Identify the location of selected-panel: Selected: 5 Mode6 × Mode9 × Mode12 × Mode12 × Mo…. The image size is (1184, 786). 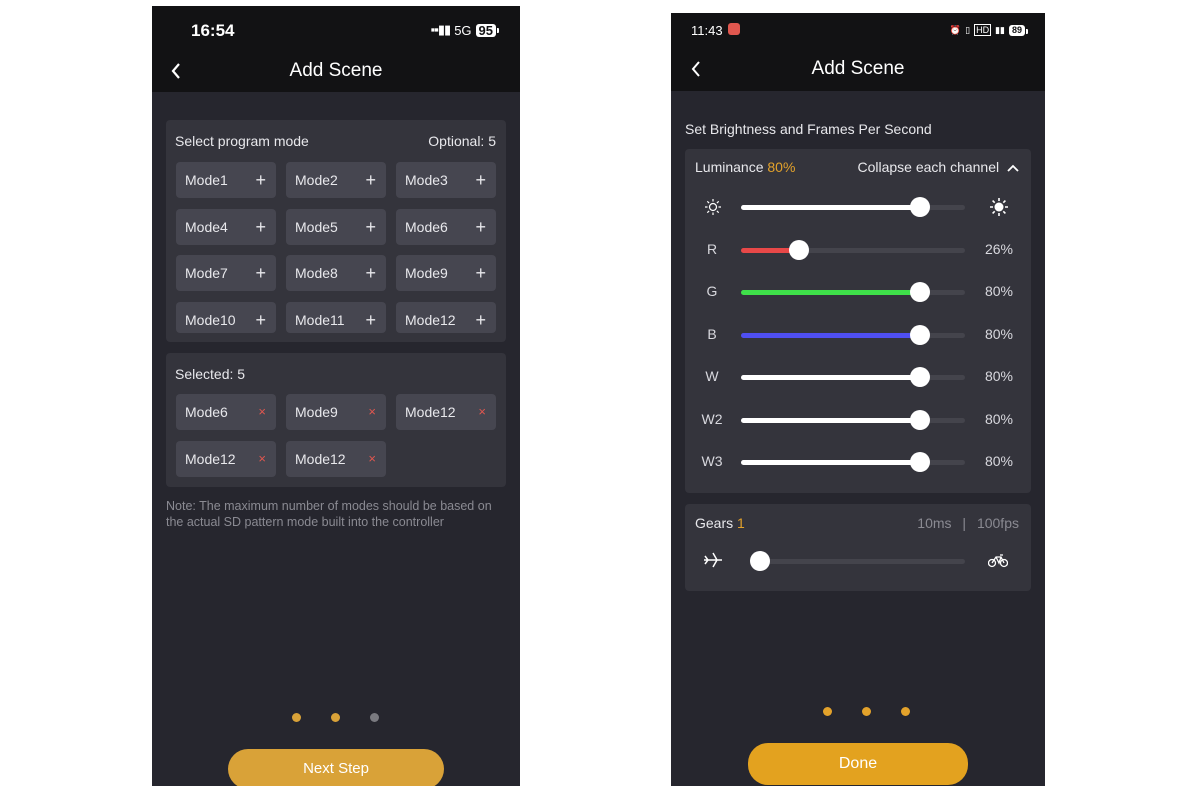
(336, 420).